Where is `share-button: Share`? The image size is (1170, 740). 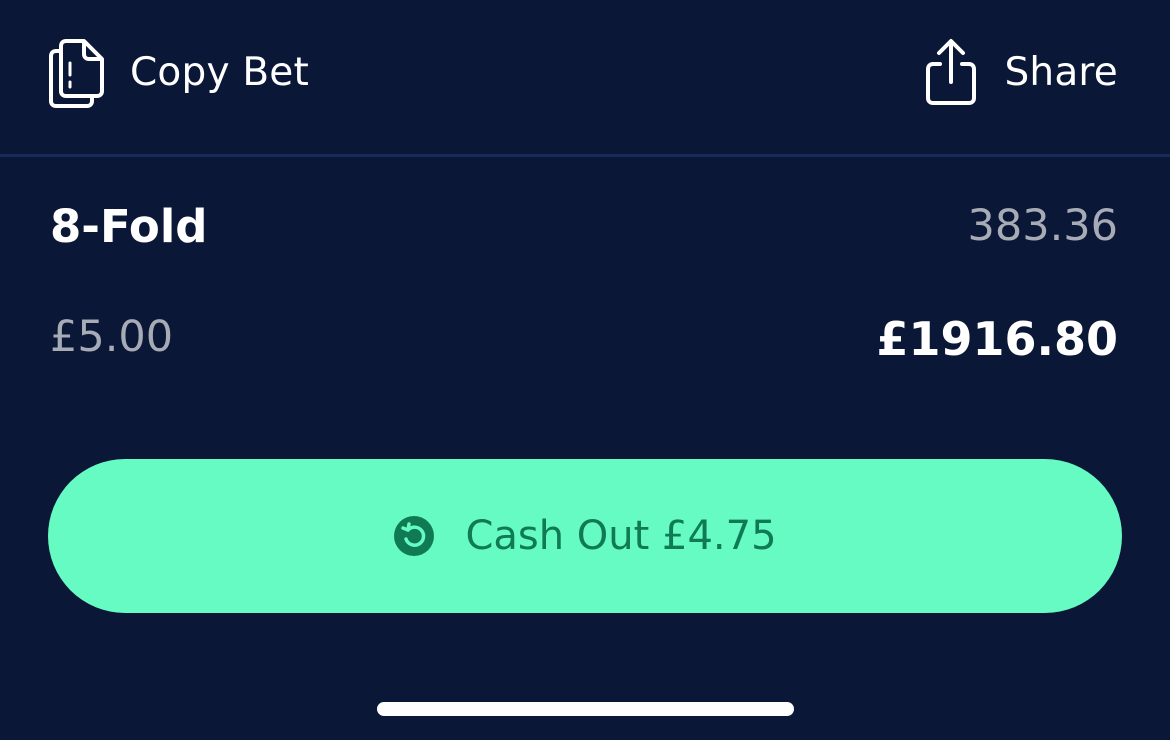
share-button: Share is located at coordinates (1021, 72).